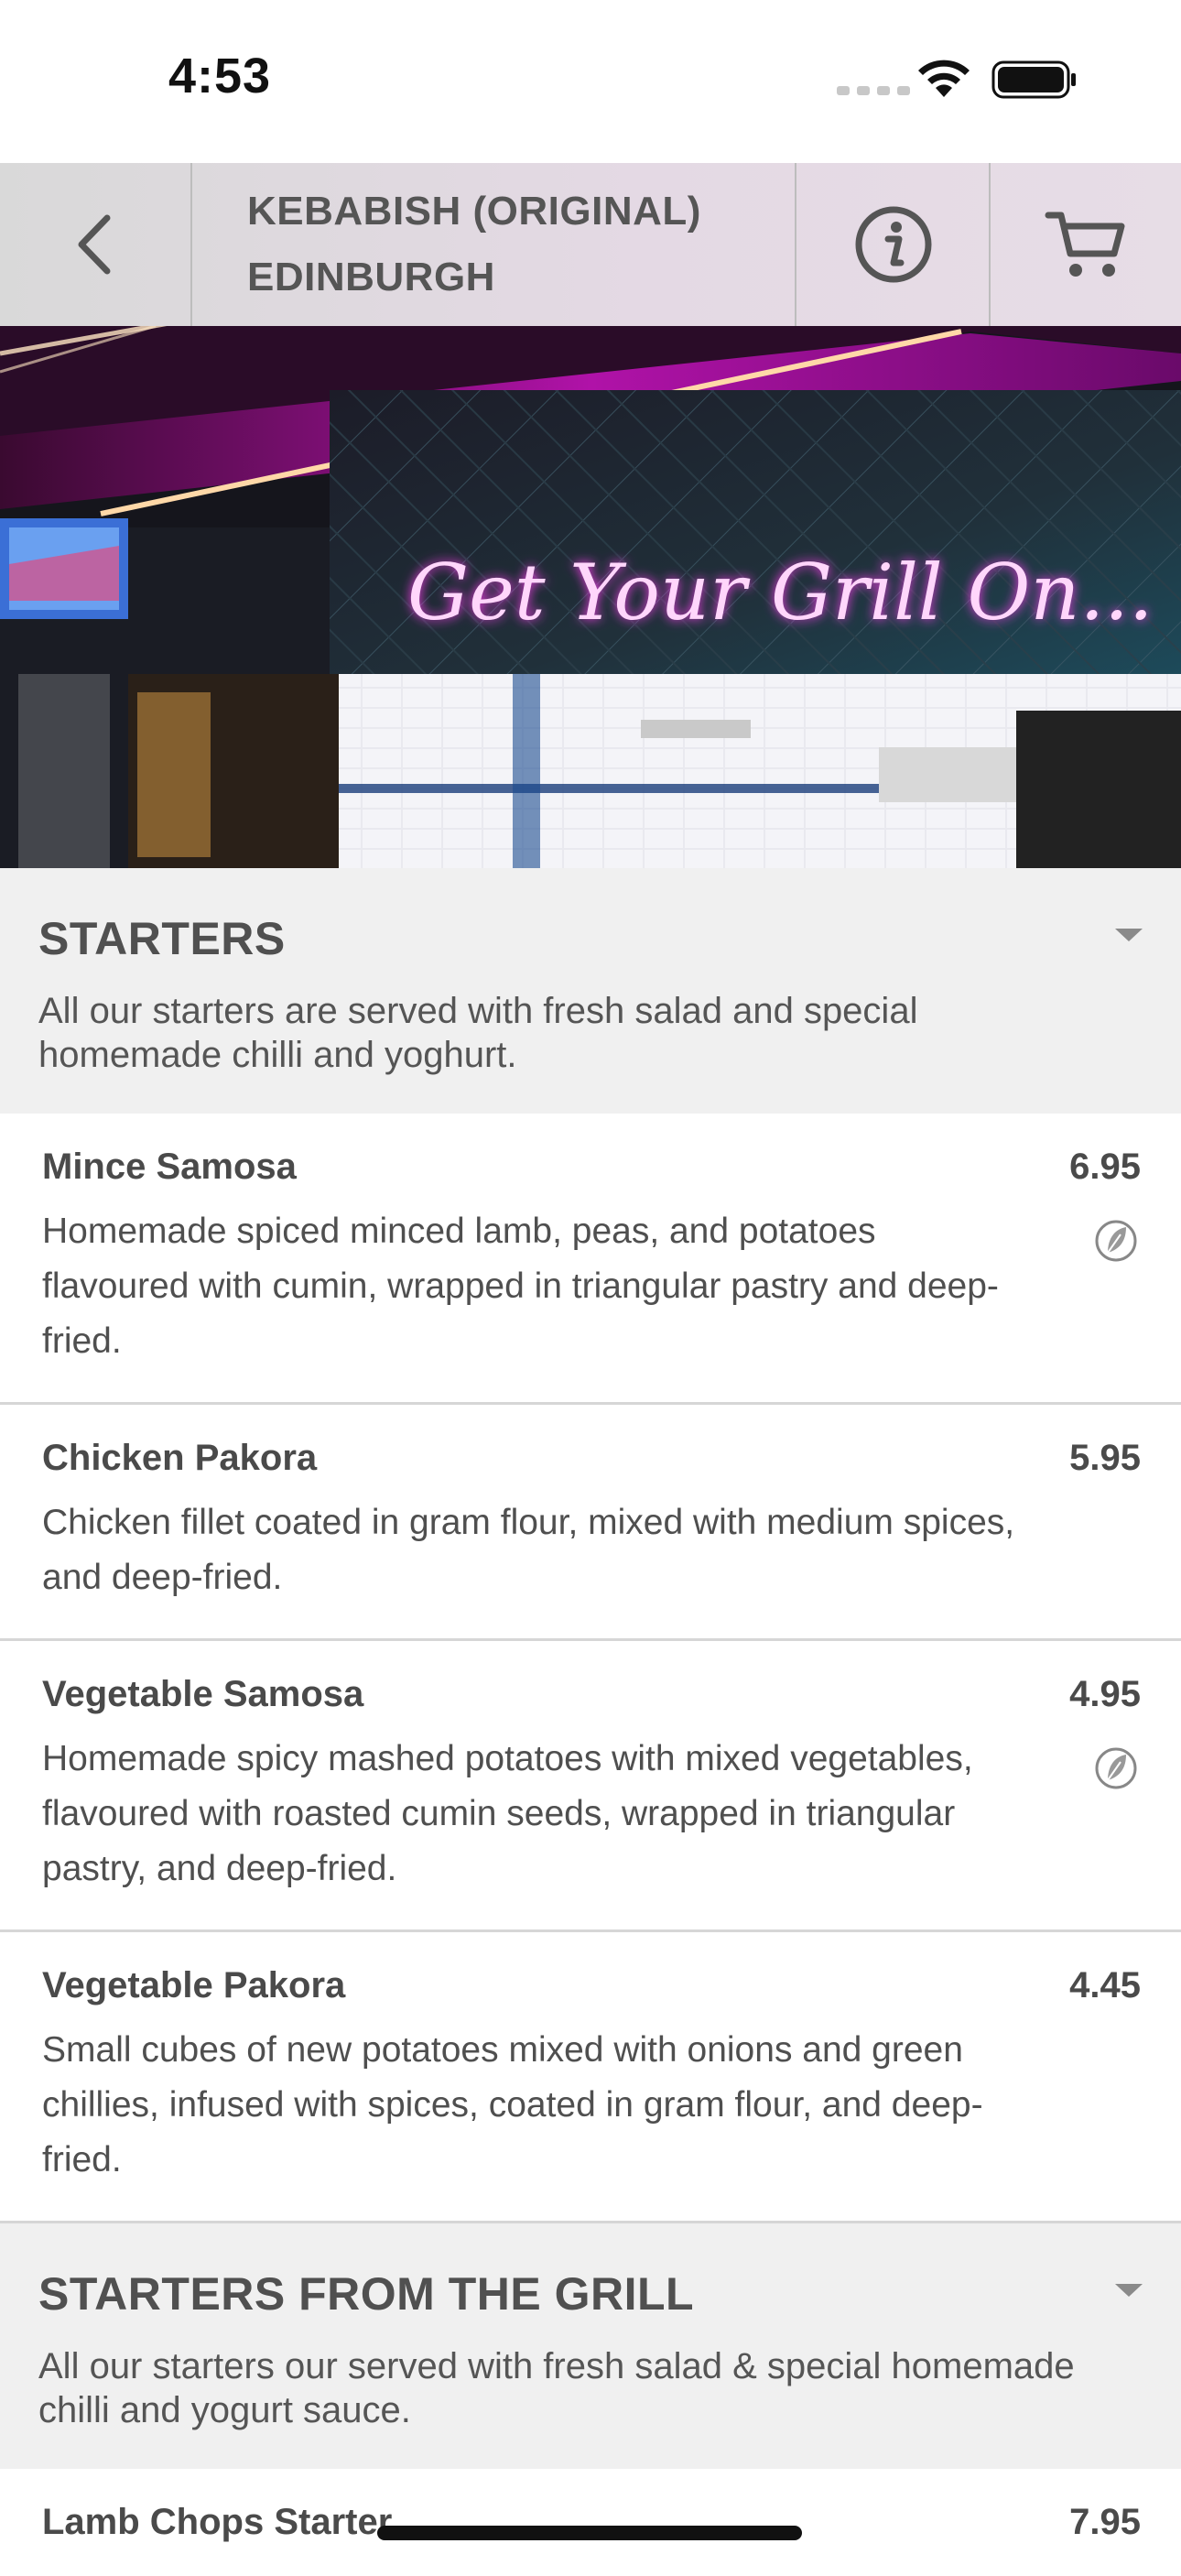 Image resolution: width=1181 pixels, height=2576 pixels. I want to click on title-line-1: KEBABISH (ORIGINAL), so click(474, 211).